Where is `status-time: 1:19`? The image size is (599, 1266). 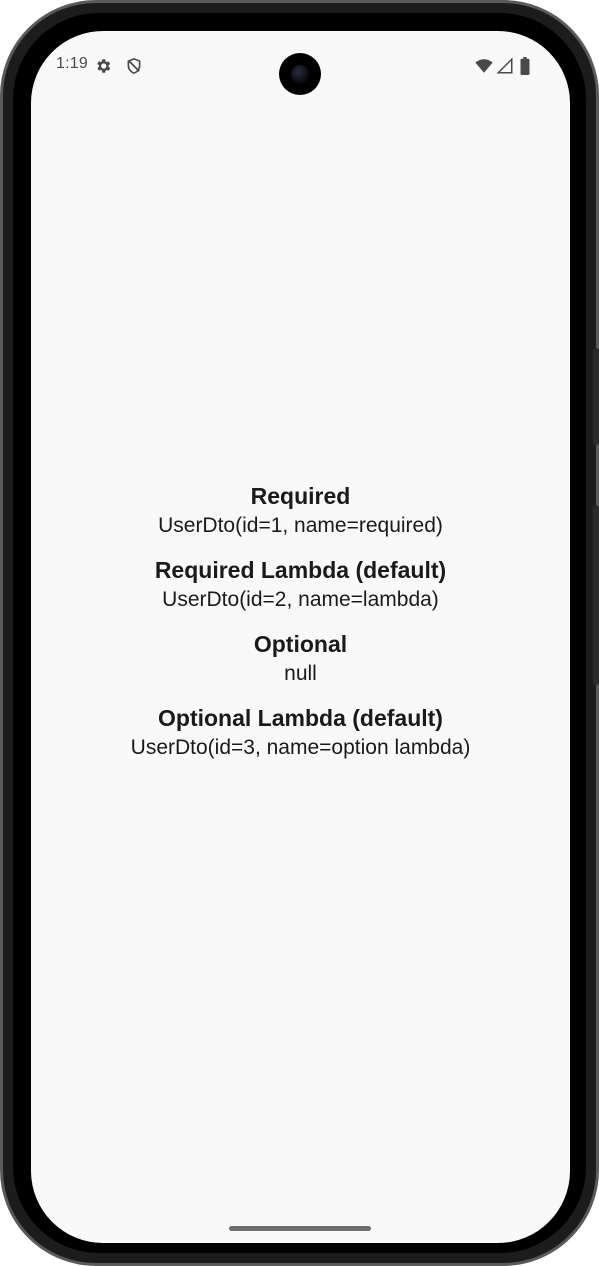 status-time: 1:19 is located at coordinates (72, 63).